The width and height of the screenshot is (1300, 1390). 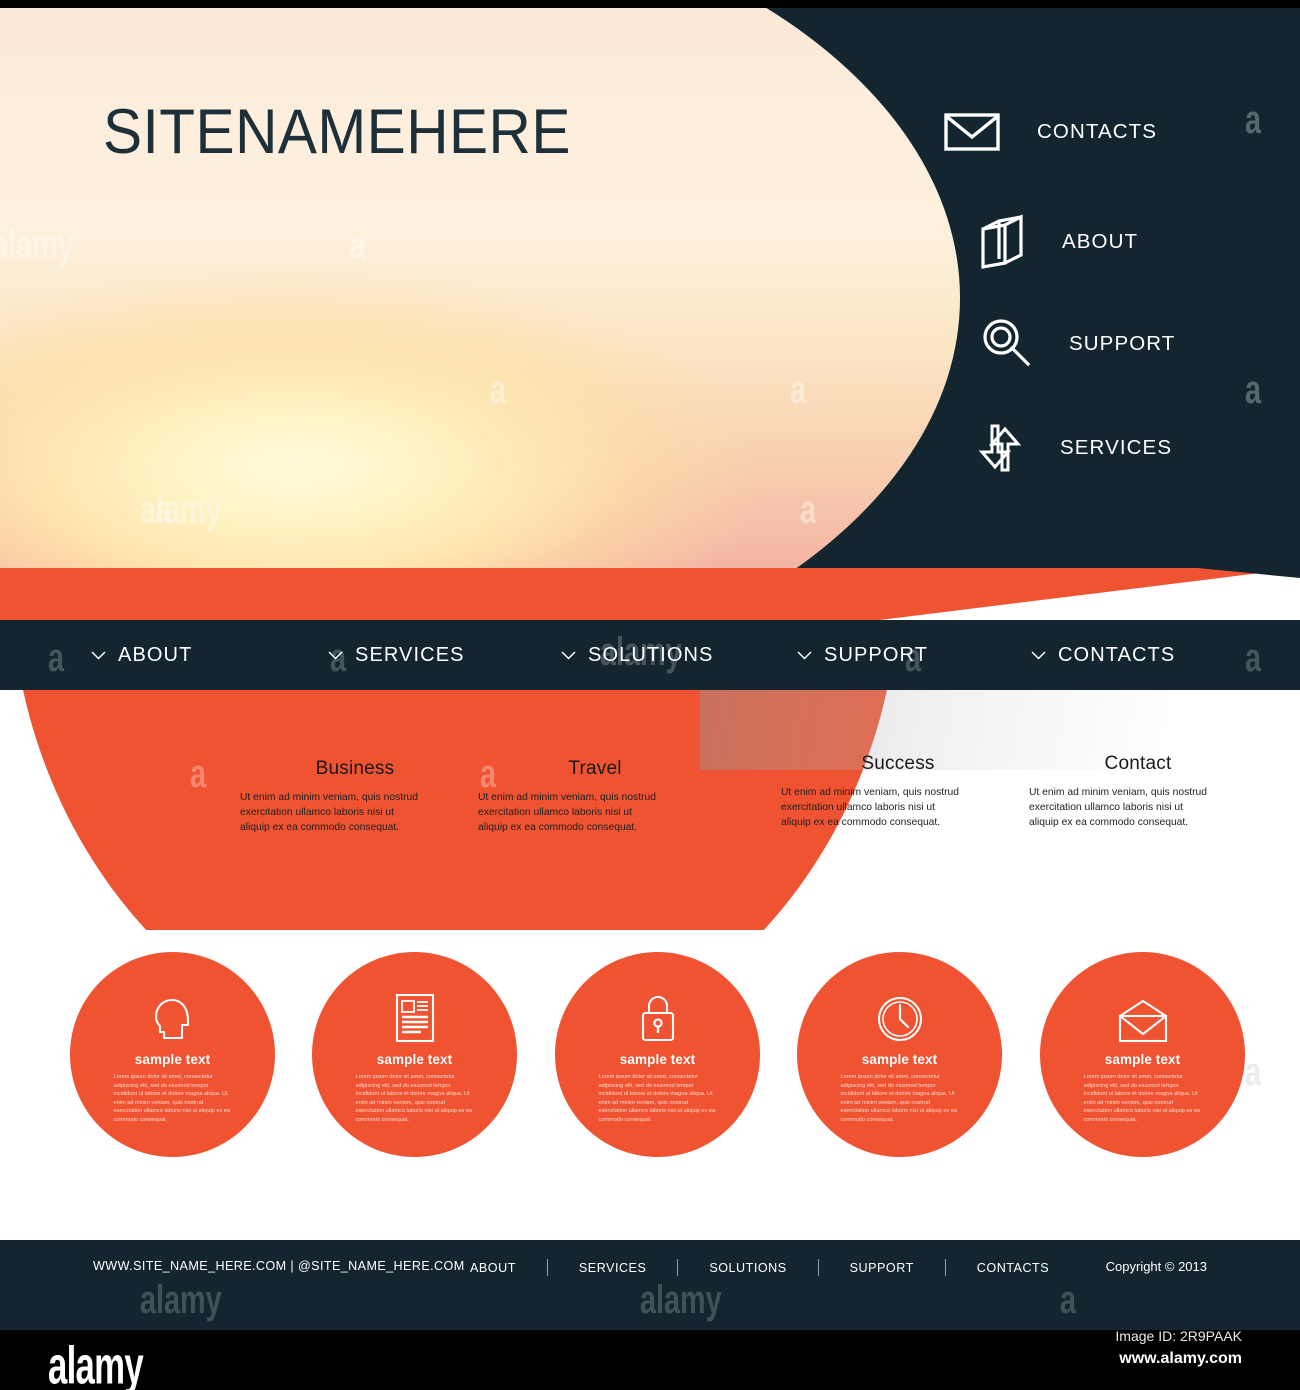 I want to click on footer-link-contacts: CONTACTS, so click(x=1013, y=1268).